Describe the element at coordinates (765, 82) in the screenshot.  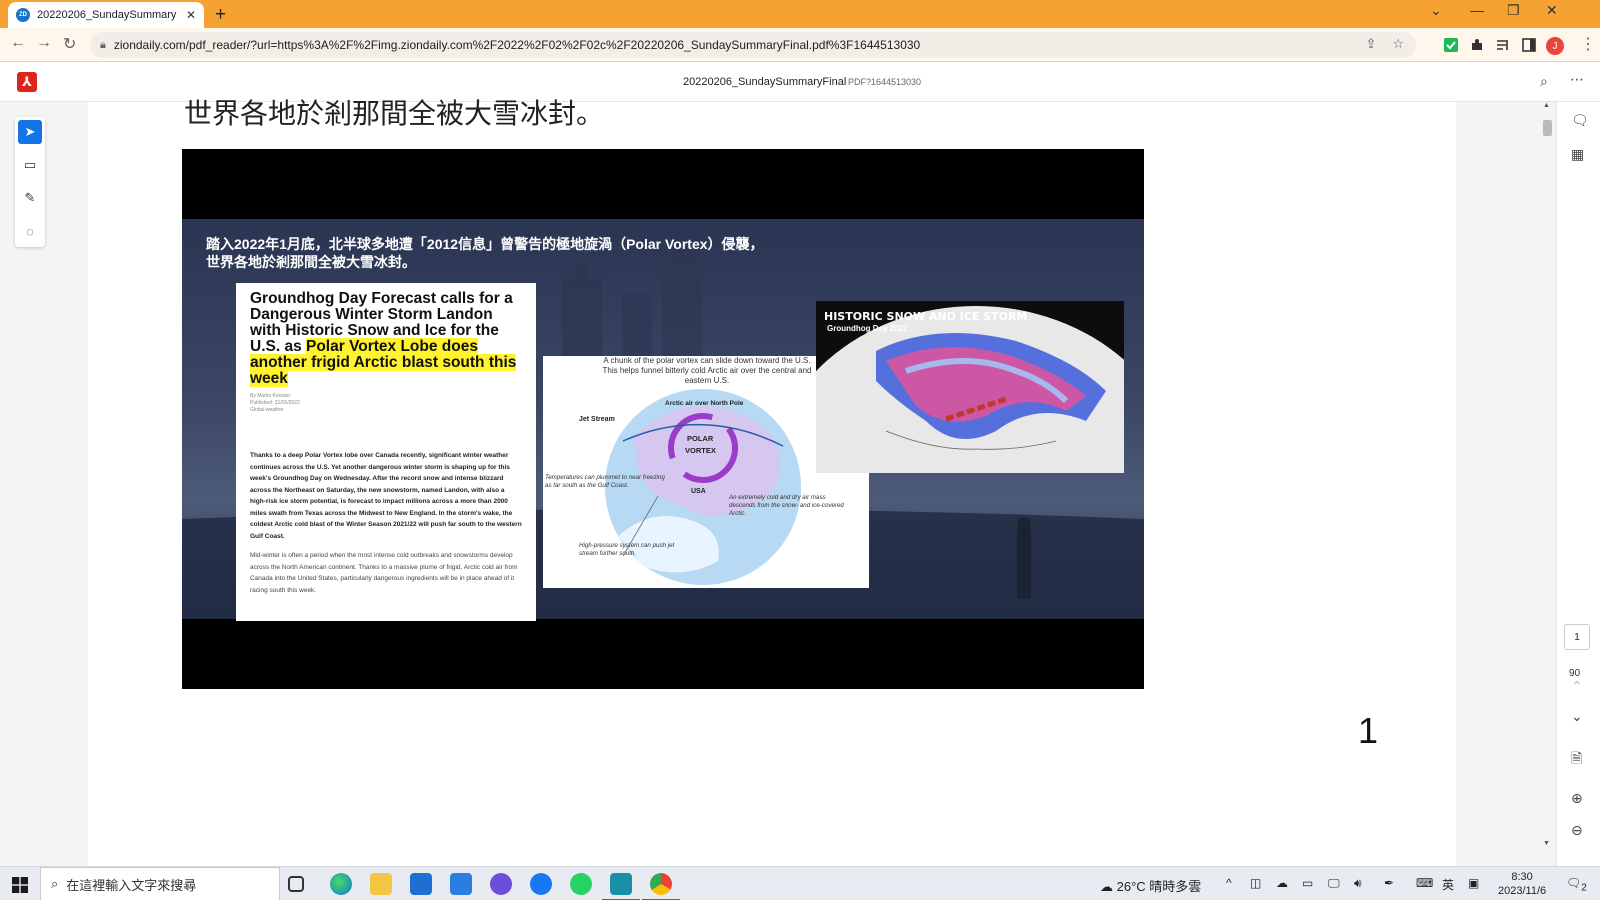
I see `pdf-file-name: 20220206_SundaySummaryFinal` at that location.